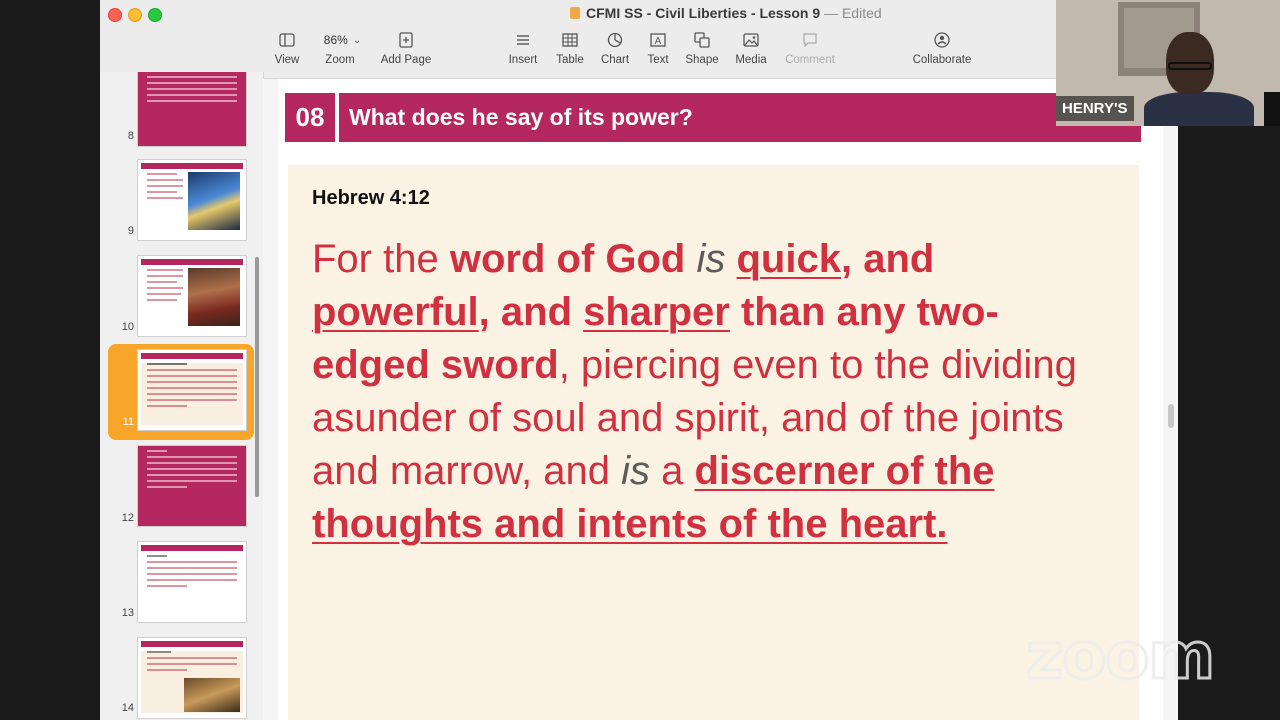  I want to click on media-icon, so click(751, 40).